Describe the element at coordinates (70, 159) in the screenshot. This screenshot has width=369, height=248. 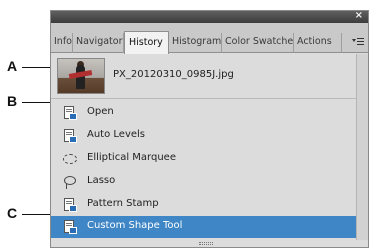
I see `elliptical-marquee-icon` at that location.